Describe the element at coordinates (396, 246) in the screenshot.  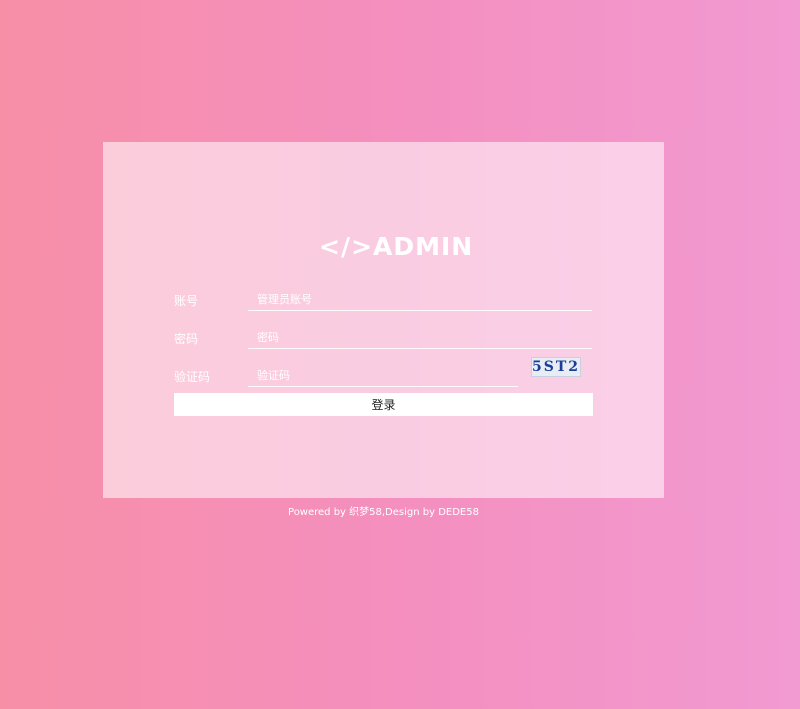
I see `admin-logo: </>ADMIN` at that location.